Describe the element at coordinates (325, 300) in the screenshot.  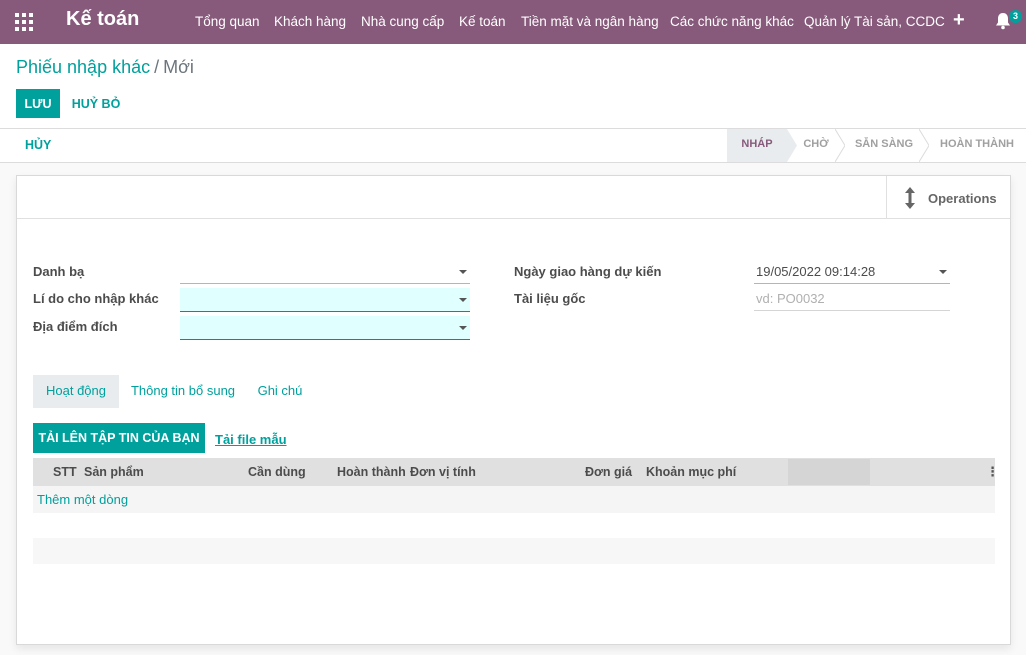
I see `reason-field` at that location.